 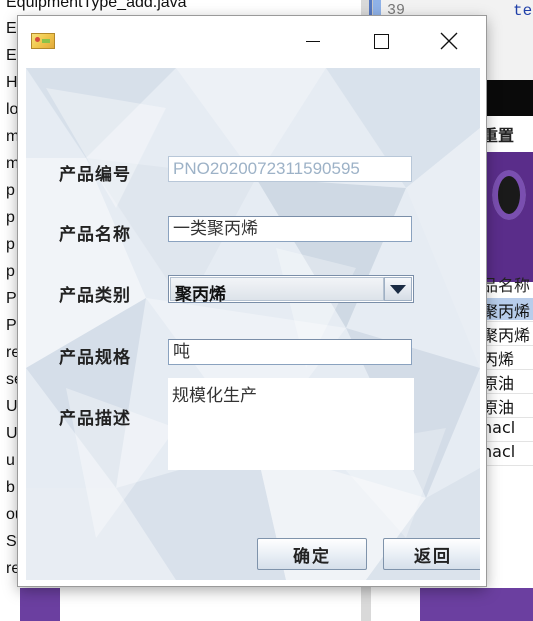 I want to click on file-item: u, so click(x=10, y=461).